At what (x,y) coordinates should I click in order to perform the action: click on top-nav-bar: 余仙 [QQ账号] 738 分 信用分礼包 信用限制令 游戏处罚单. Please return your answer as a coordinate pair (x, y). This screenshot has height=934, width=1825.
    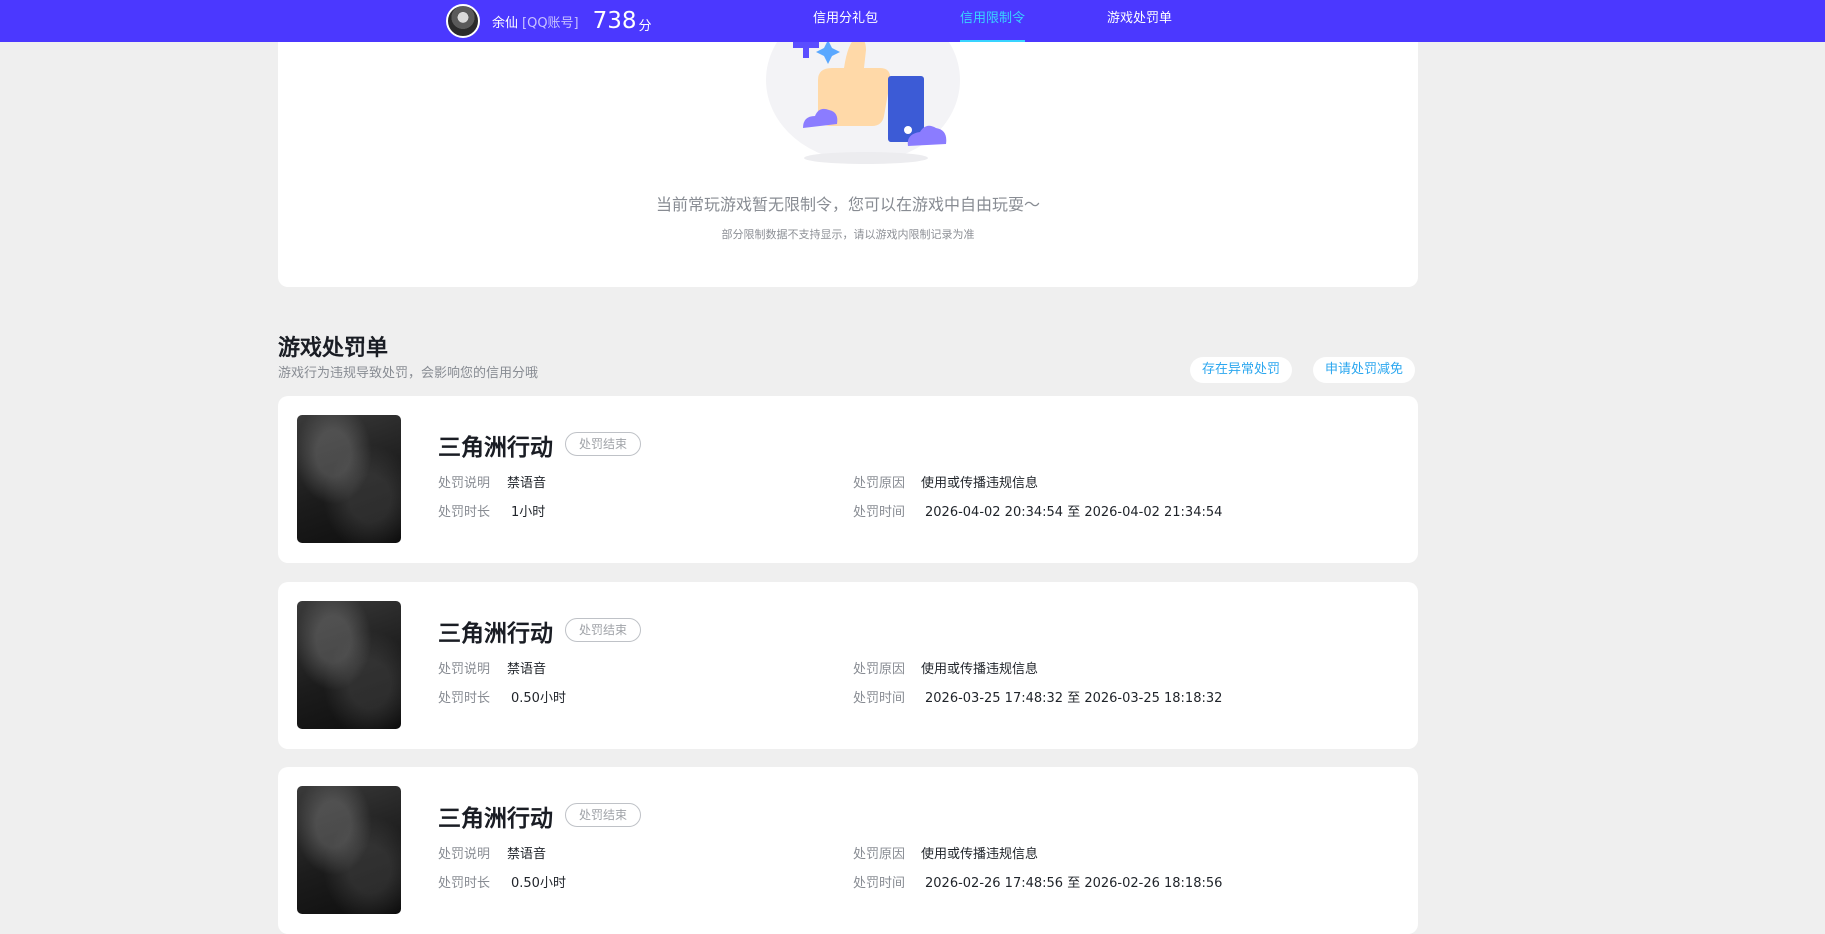
    Looking at the image, I should click on (912, 21).